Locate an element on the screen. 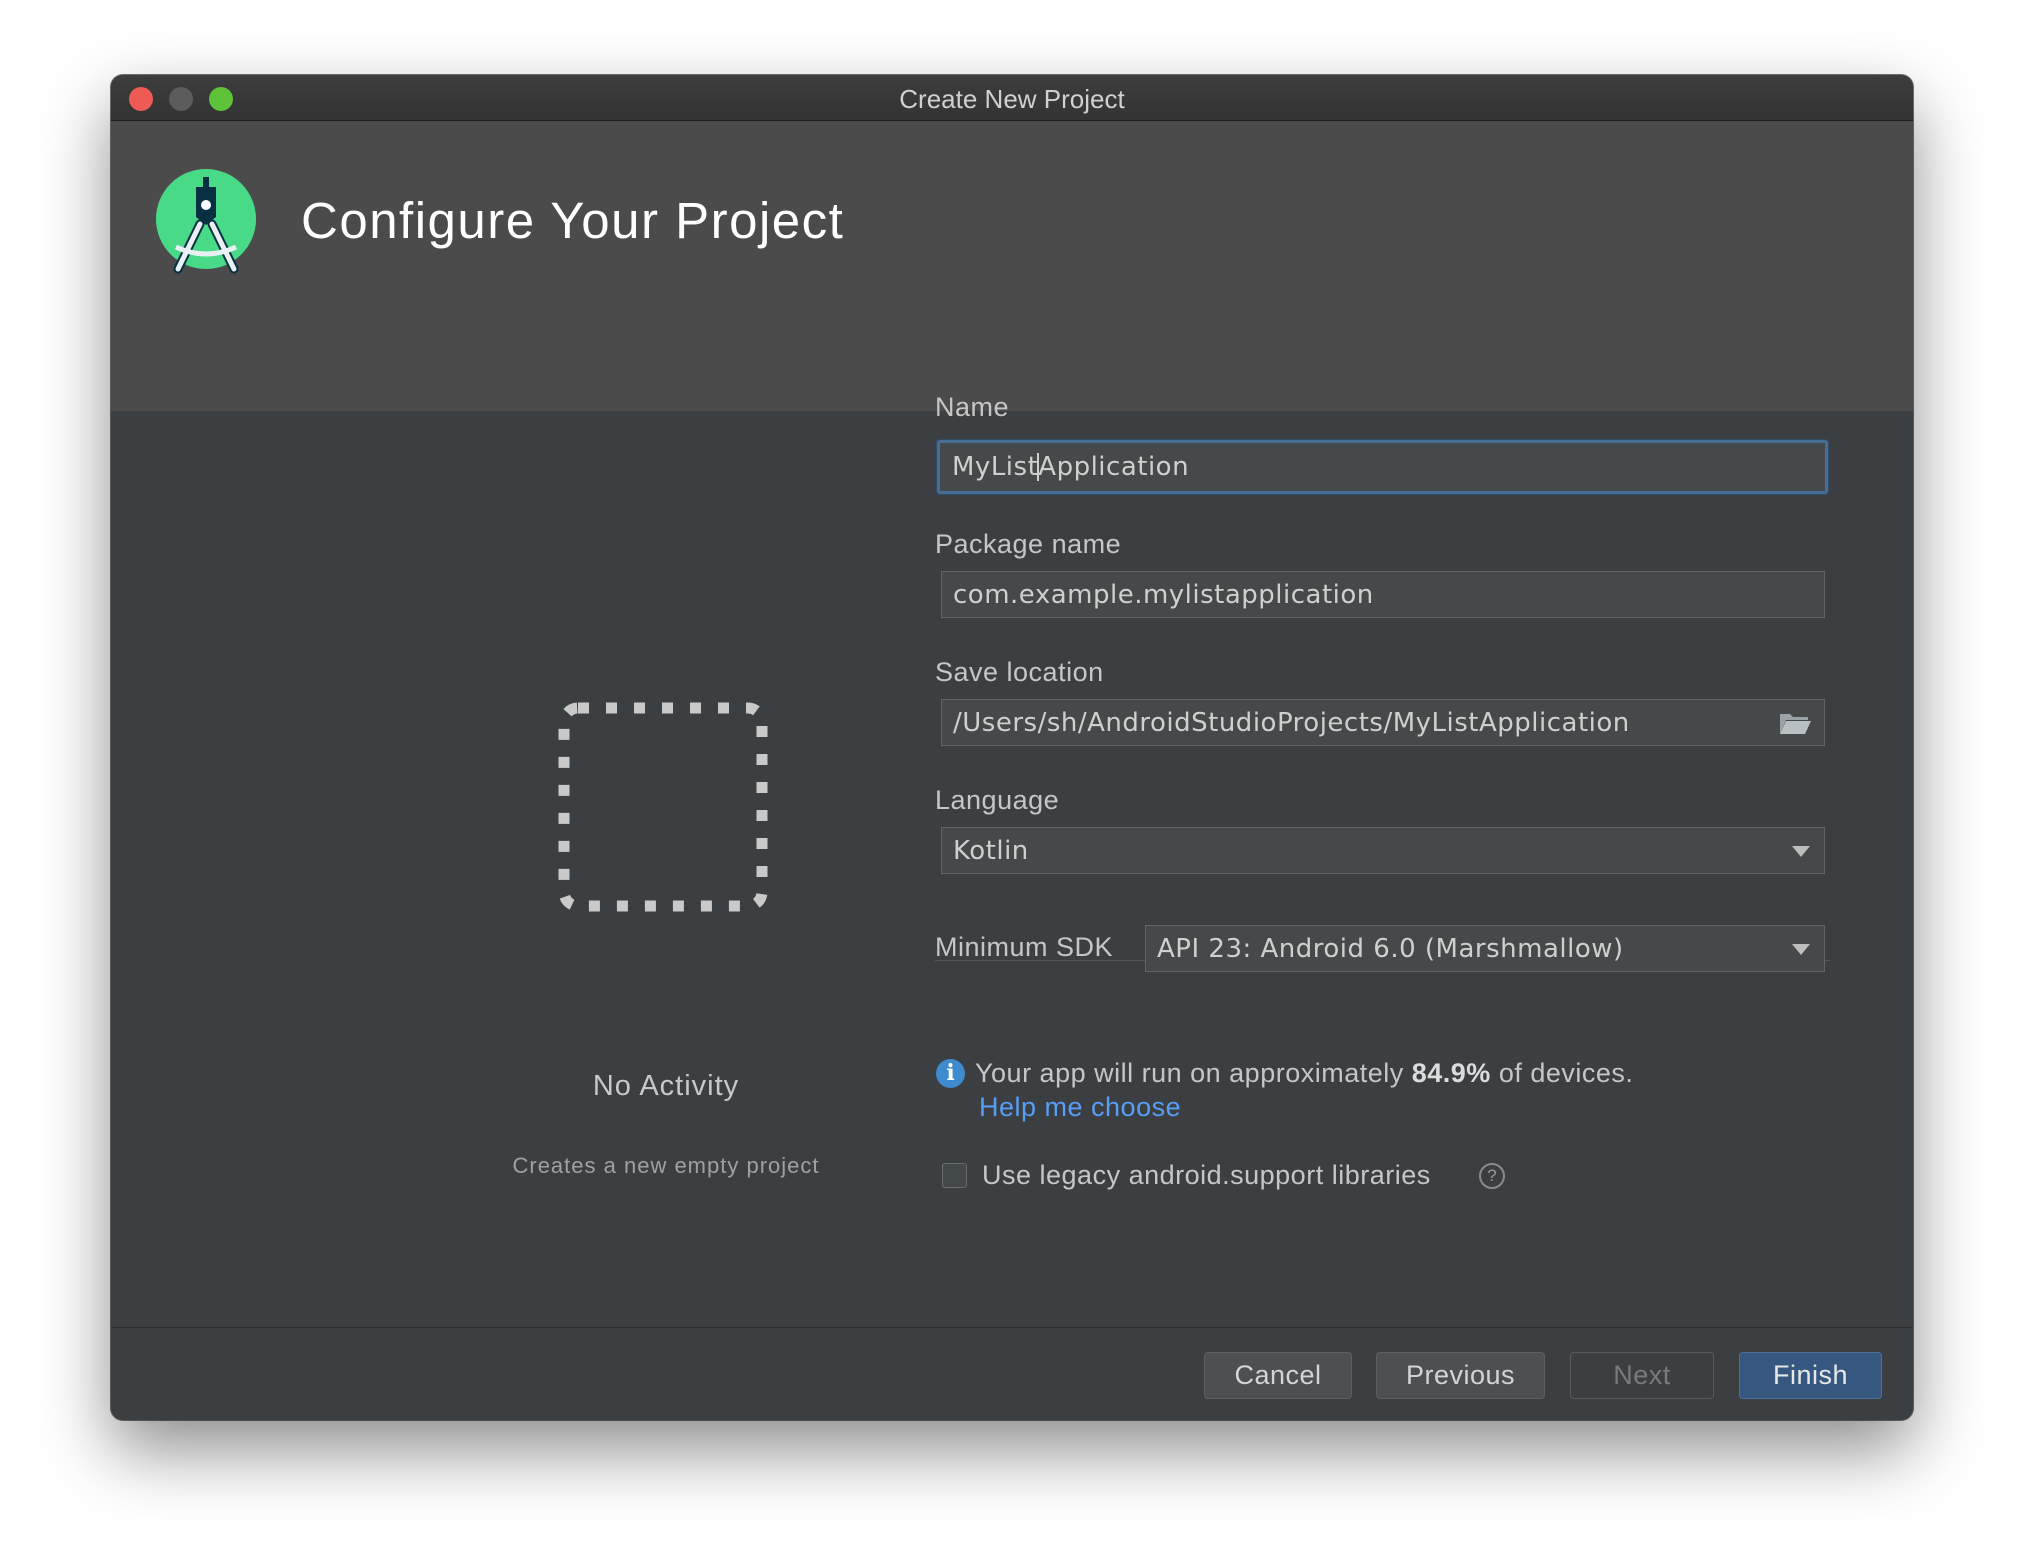  info-icon: i is located at coordinates (950, 1073).